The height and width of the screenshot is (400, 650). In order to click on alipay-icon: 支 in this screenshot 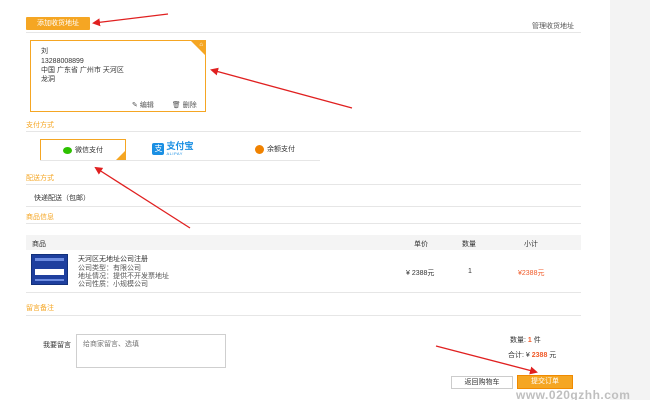, I will do `click(158, 149)`.